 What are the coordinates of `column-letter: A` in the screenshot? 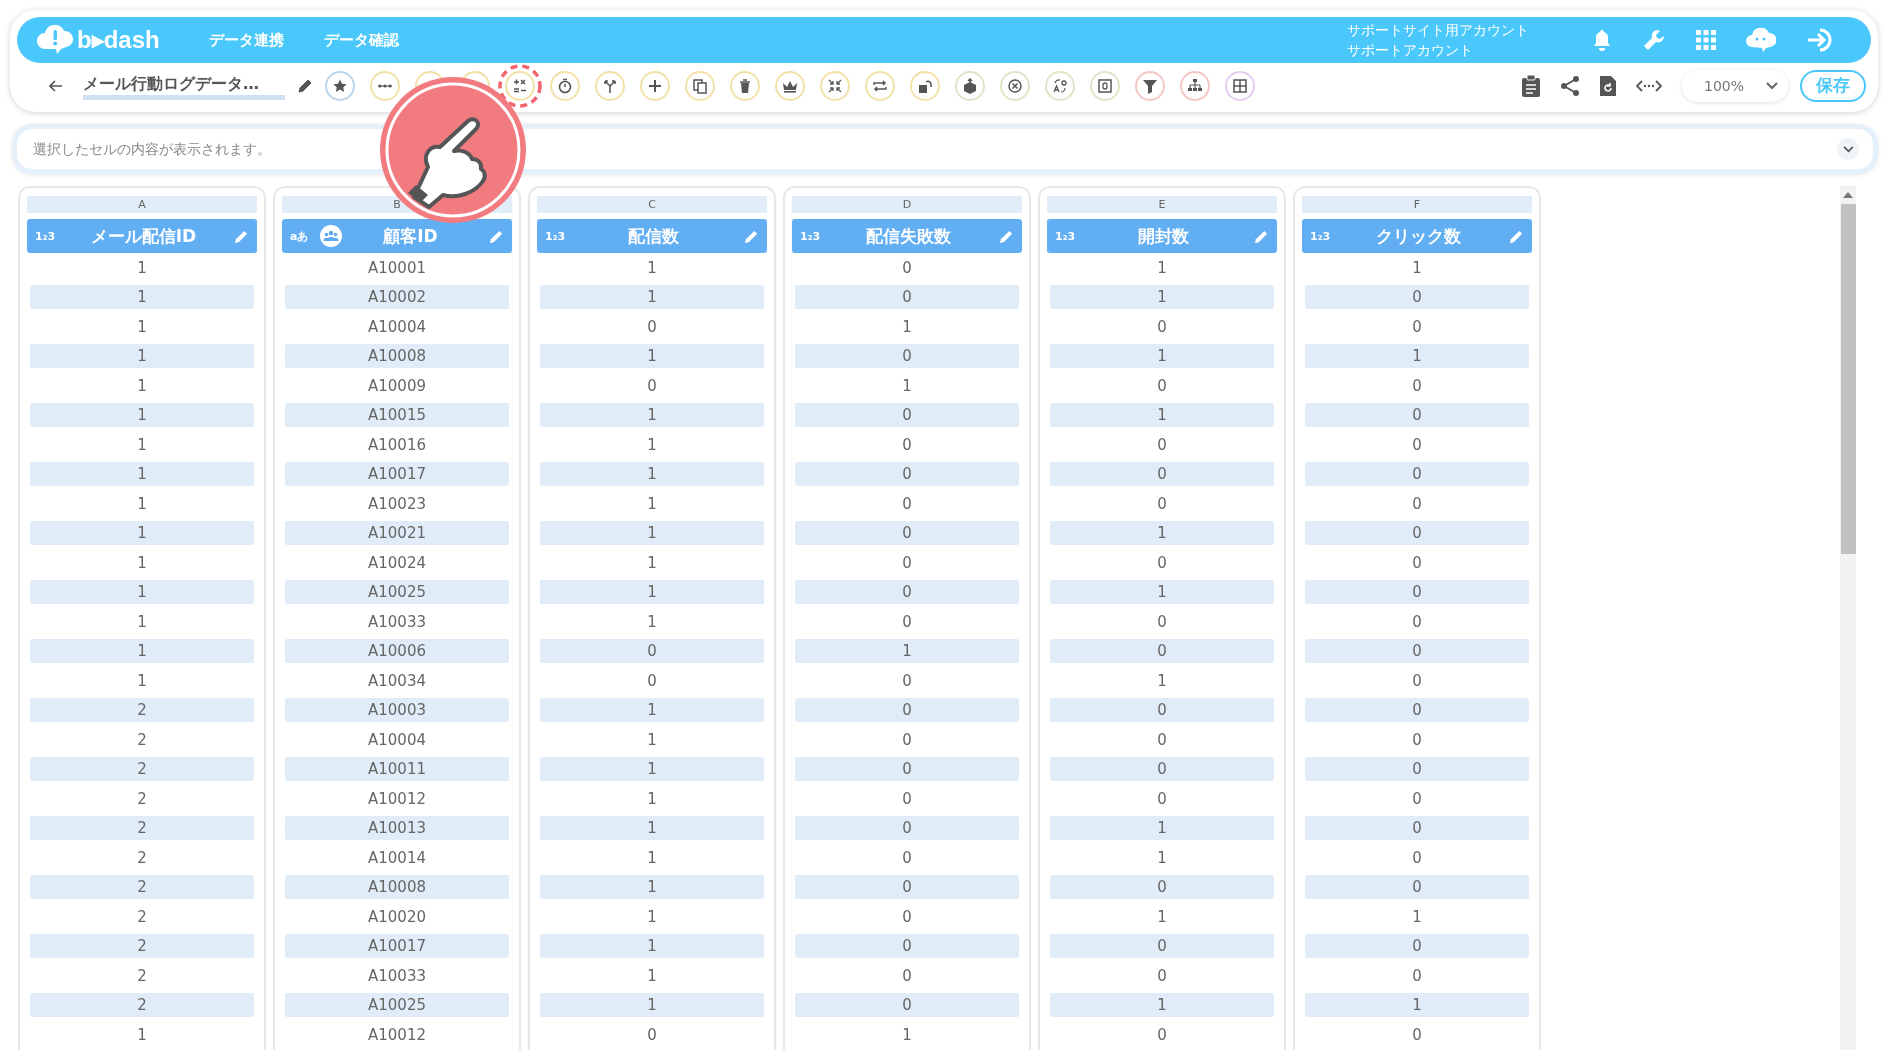 It's located at (142, 204).